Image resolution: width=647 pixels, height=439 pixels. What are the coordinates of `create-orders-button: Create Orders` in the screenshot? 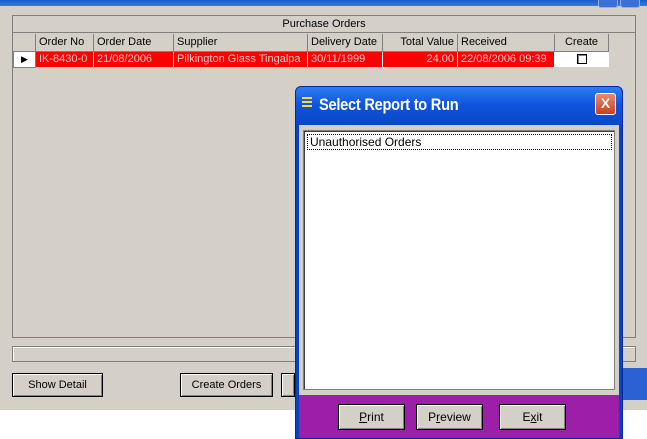 It's located at (226, 385).